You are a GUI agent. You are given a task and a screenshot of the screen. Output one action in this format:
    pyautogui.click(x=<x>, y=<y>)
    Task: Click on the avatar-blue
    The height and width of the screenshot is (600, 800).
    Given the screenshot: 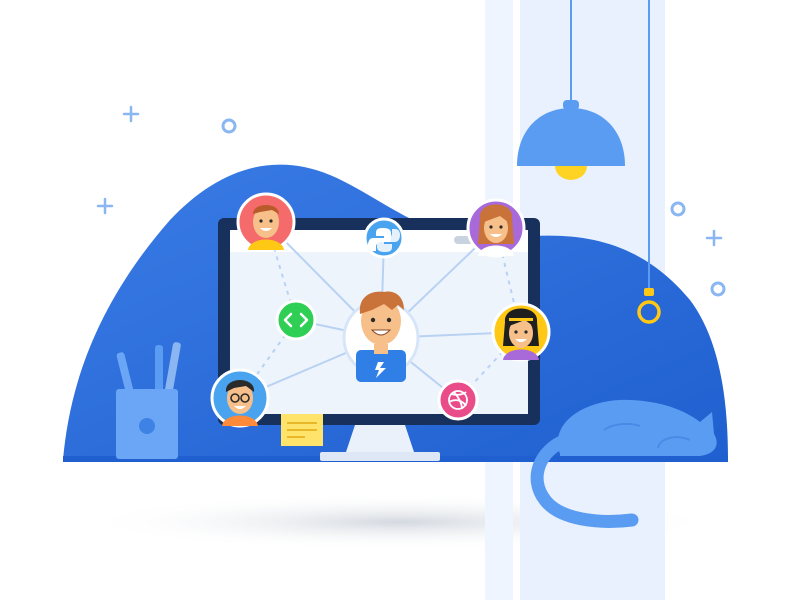 What is the action you would take?
    pyautogui.click(x=240, y=398)
    